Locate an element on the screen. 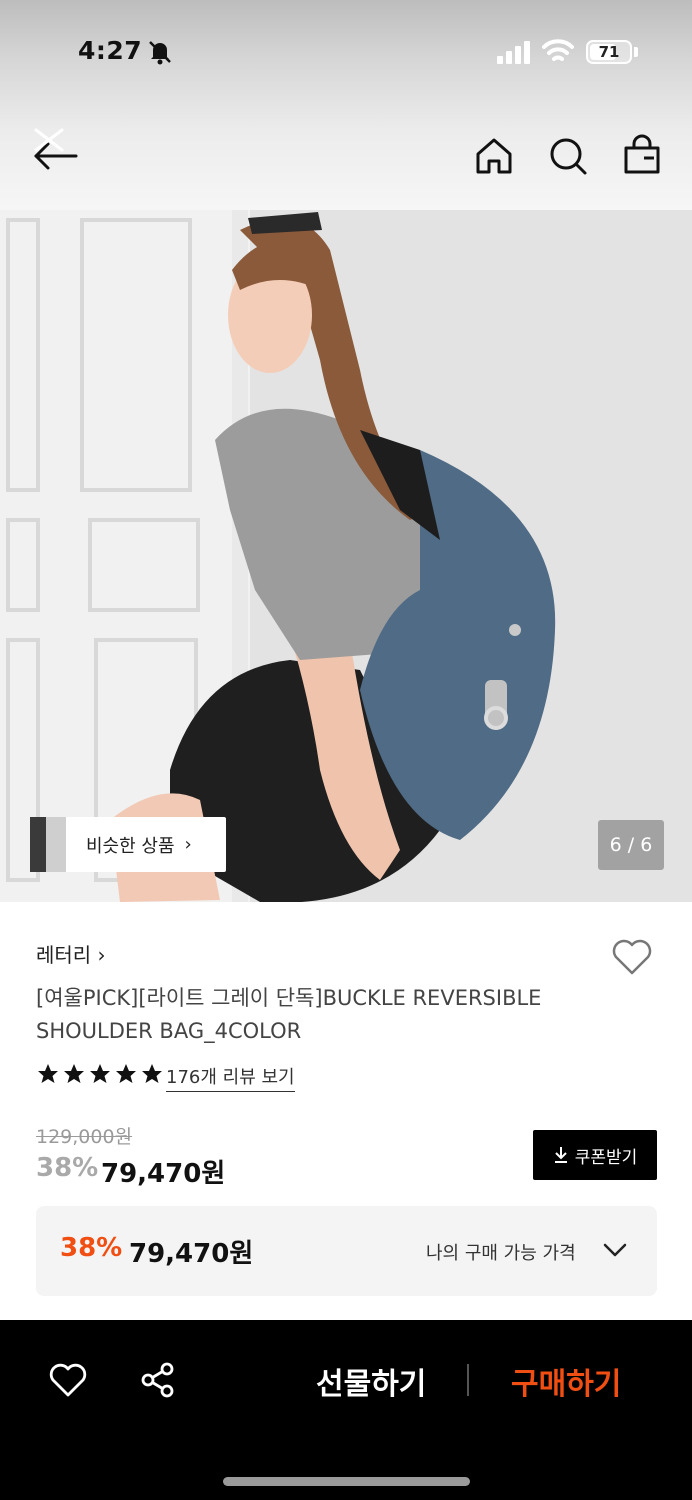 Image resolution: width=692 pixels, height=1500 pixels. coupon-button: 쿠폰받기 is located at coordinates (595, 1155).